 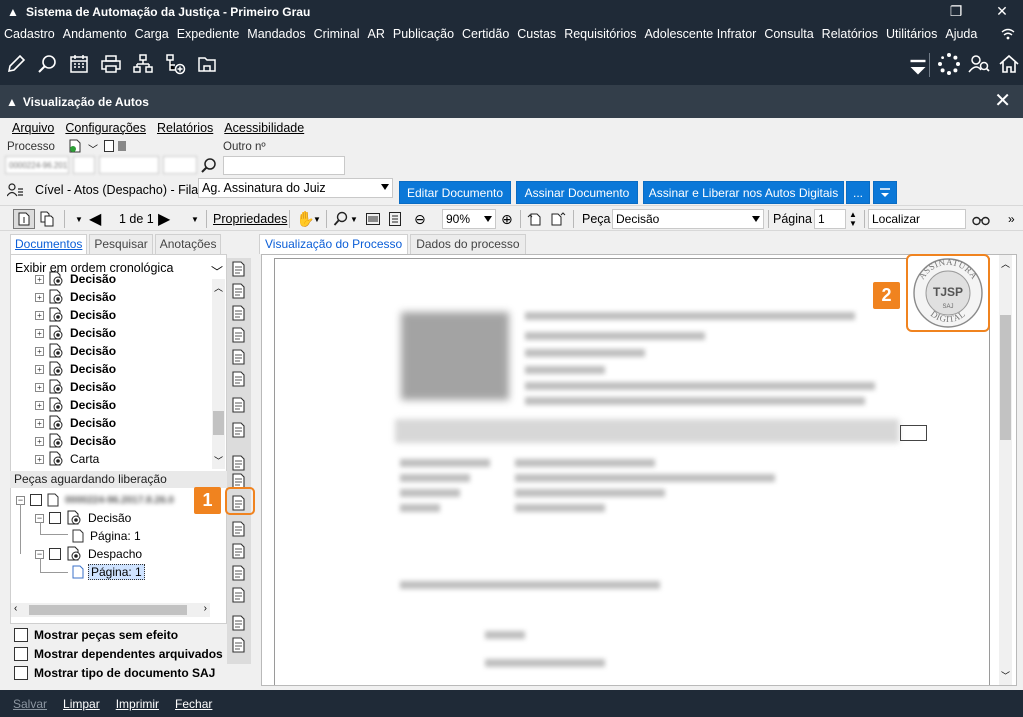 What do you see at coordinates (48, 64) in the screenshot?
I see `search-process-icon` at bounding box center [48, 64].